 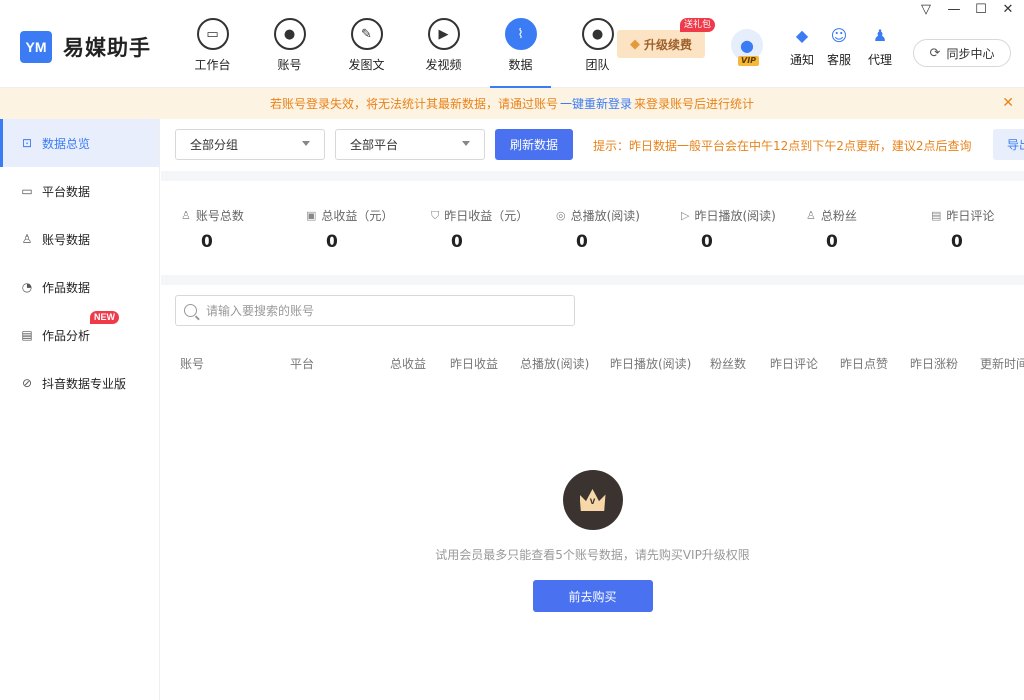 What do you see at coordinates (79, 191) in the screenshot?
I see `sidebar-item-platform: ▭ 平台数据` at bounding box center [79, 191].